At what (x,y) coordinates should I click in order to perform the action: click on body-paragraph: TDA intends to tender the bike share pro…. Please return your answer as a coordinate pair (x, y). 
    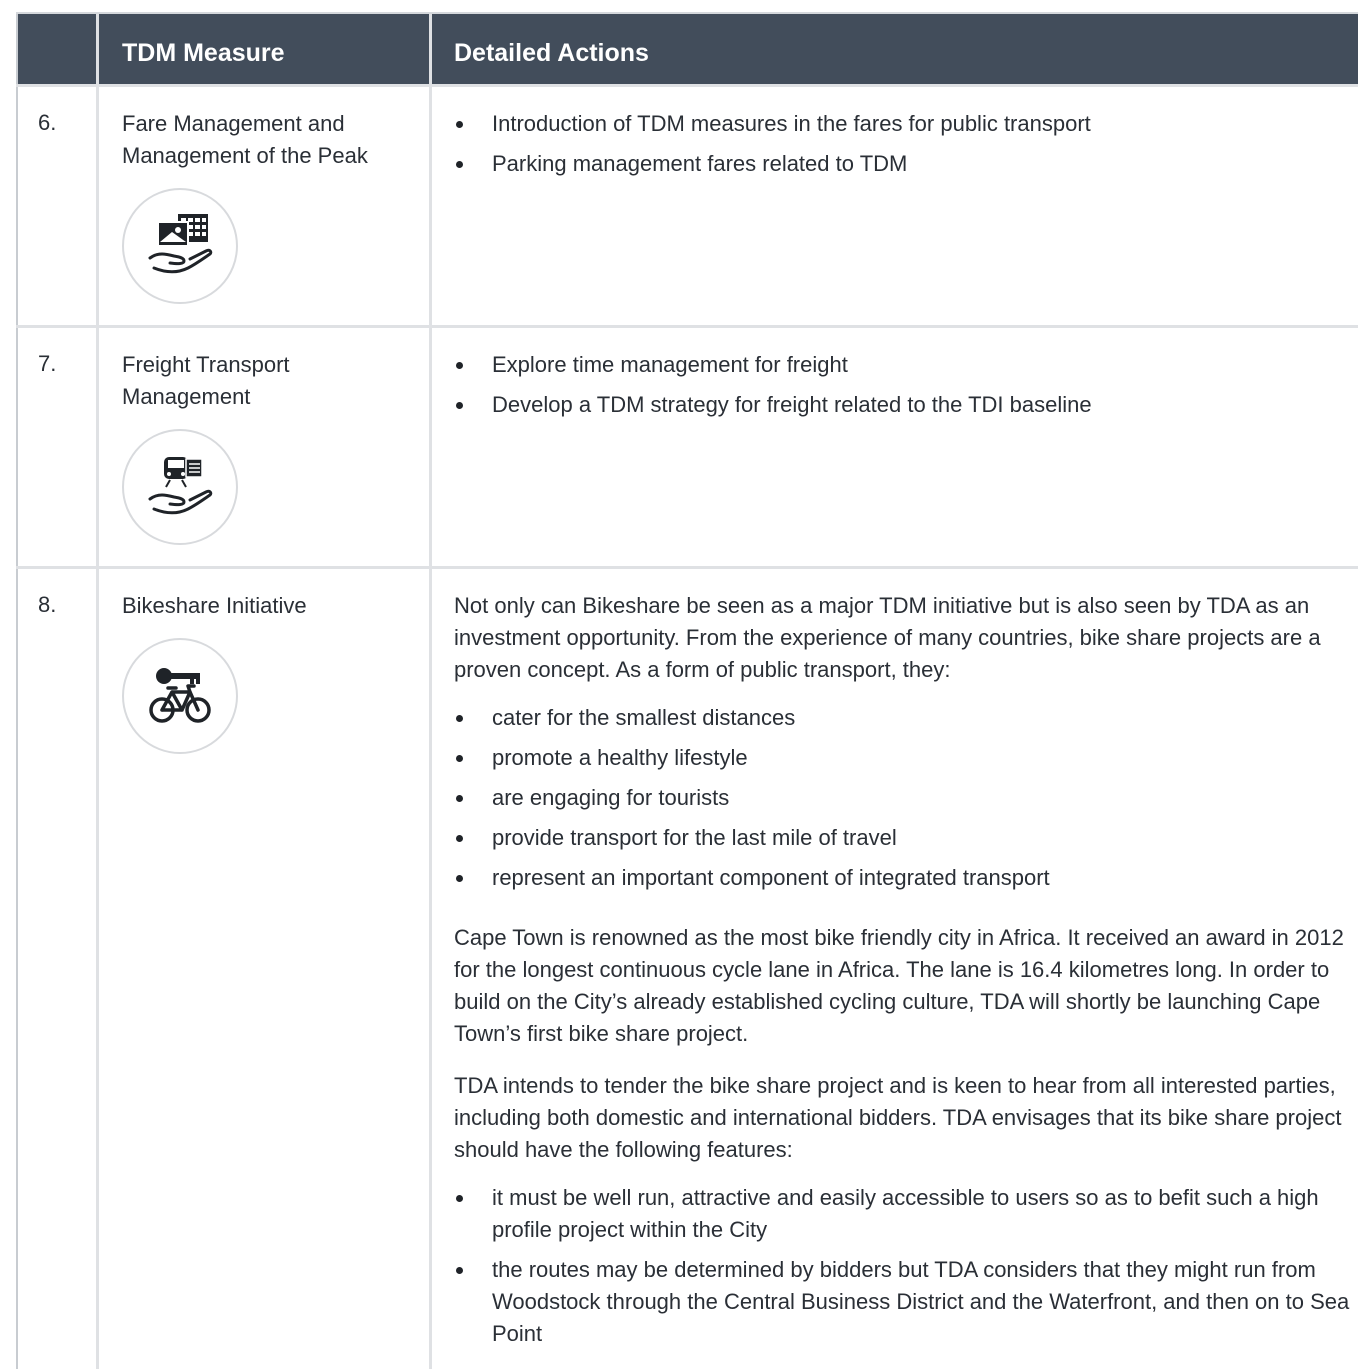
    Looking at the image, I should click on (898, 1117).